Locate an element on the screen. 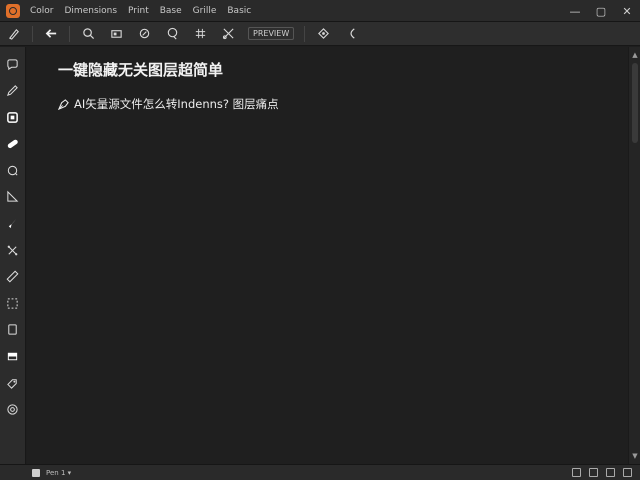  tools-panel is located at coordinates (13, 255).